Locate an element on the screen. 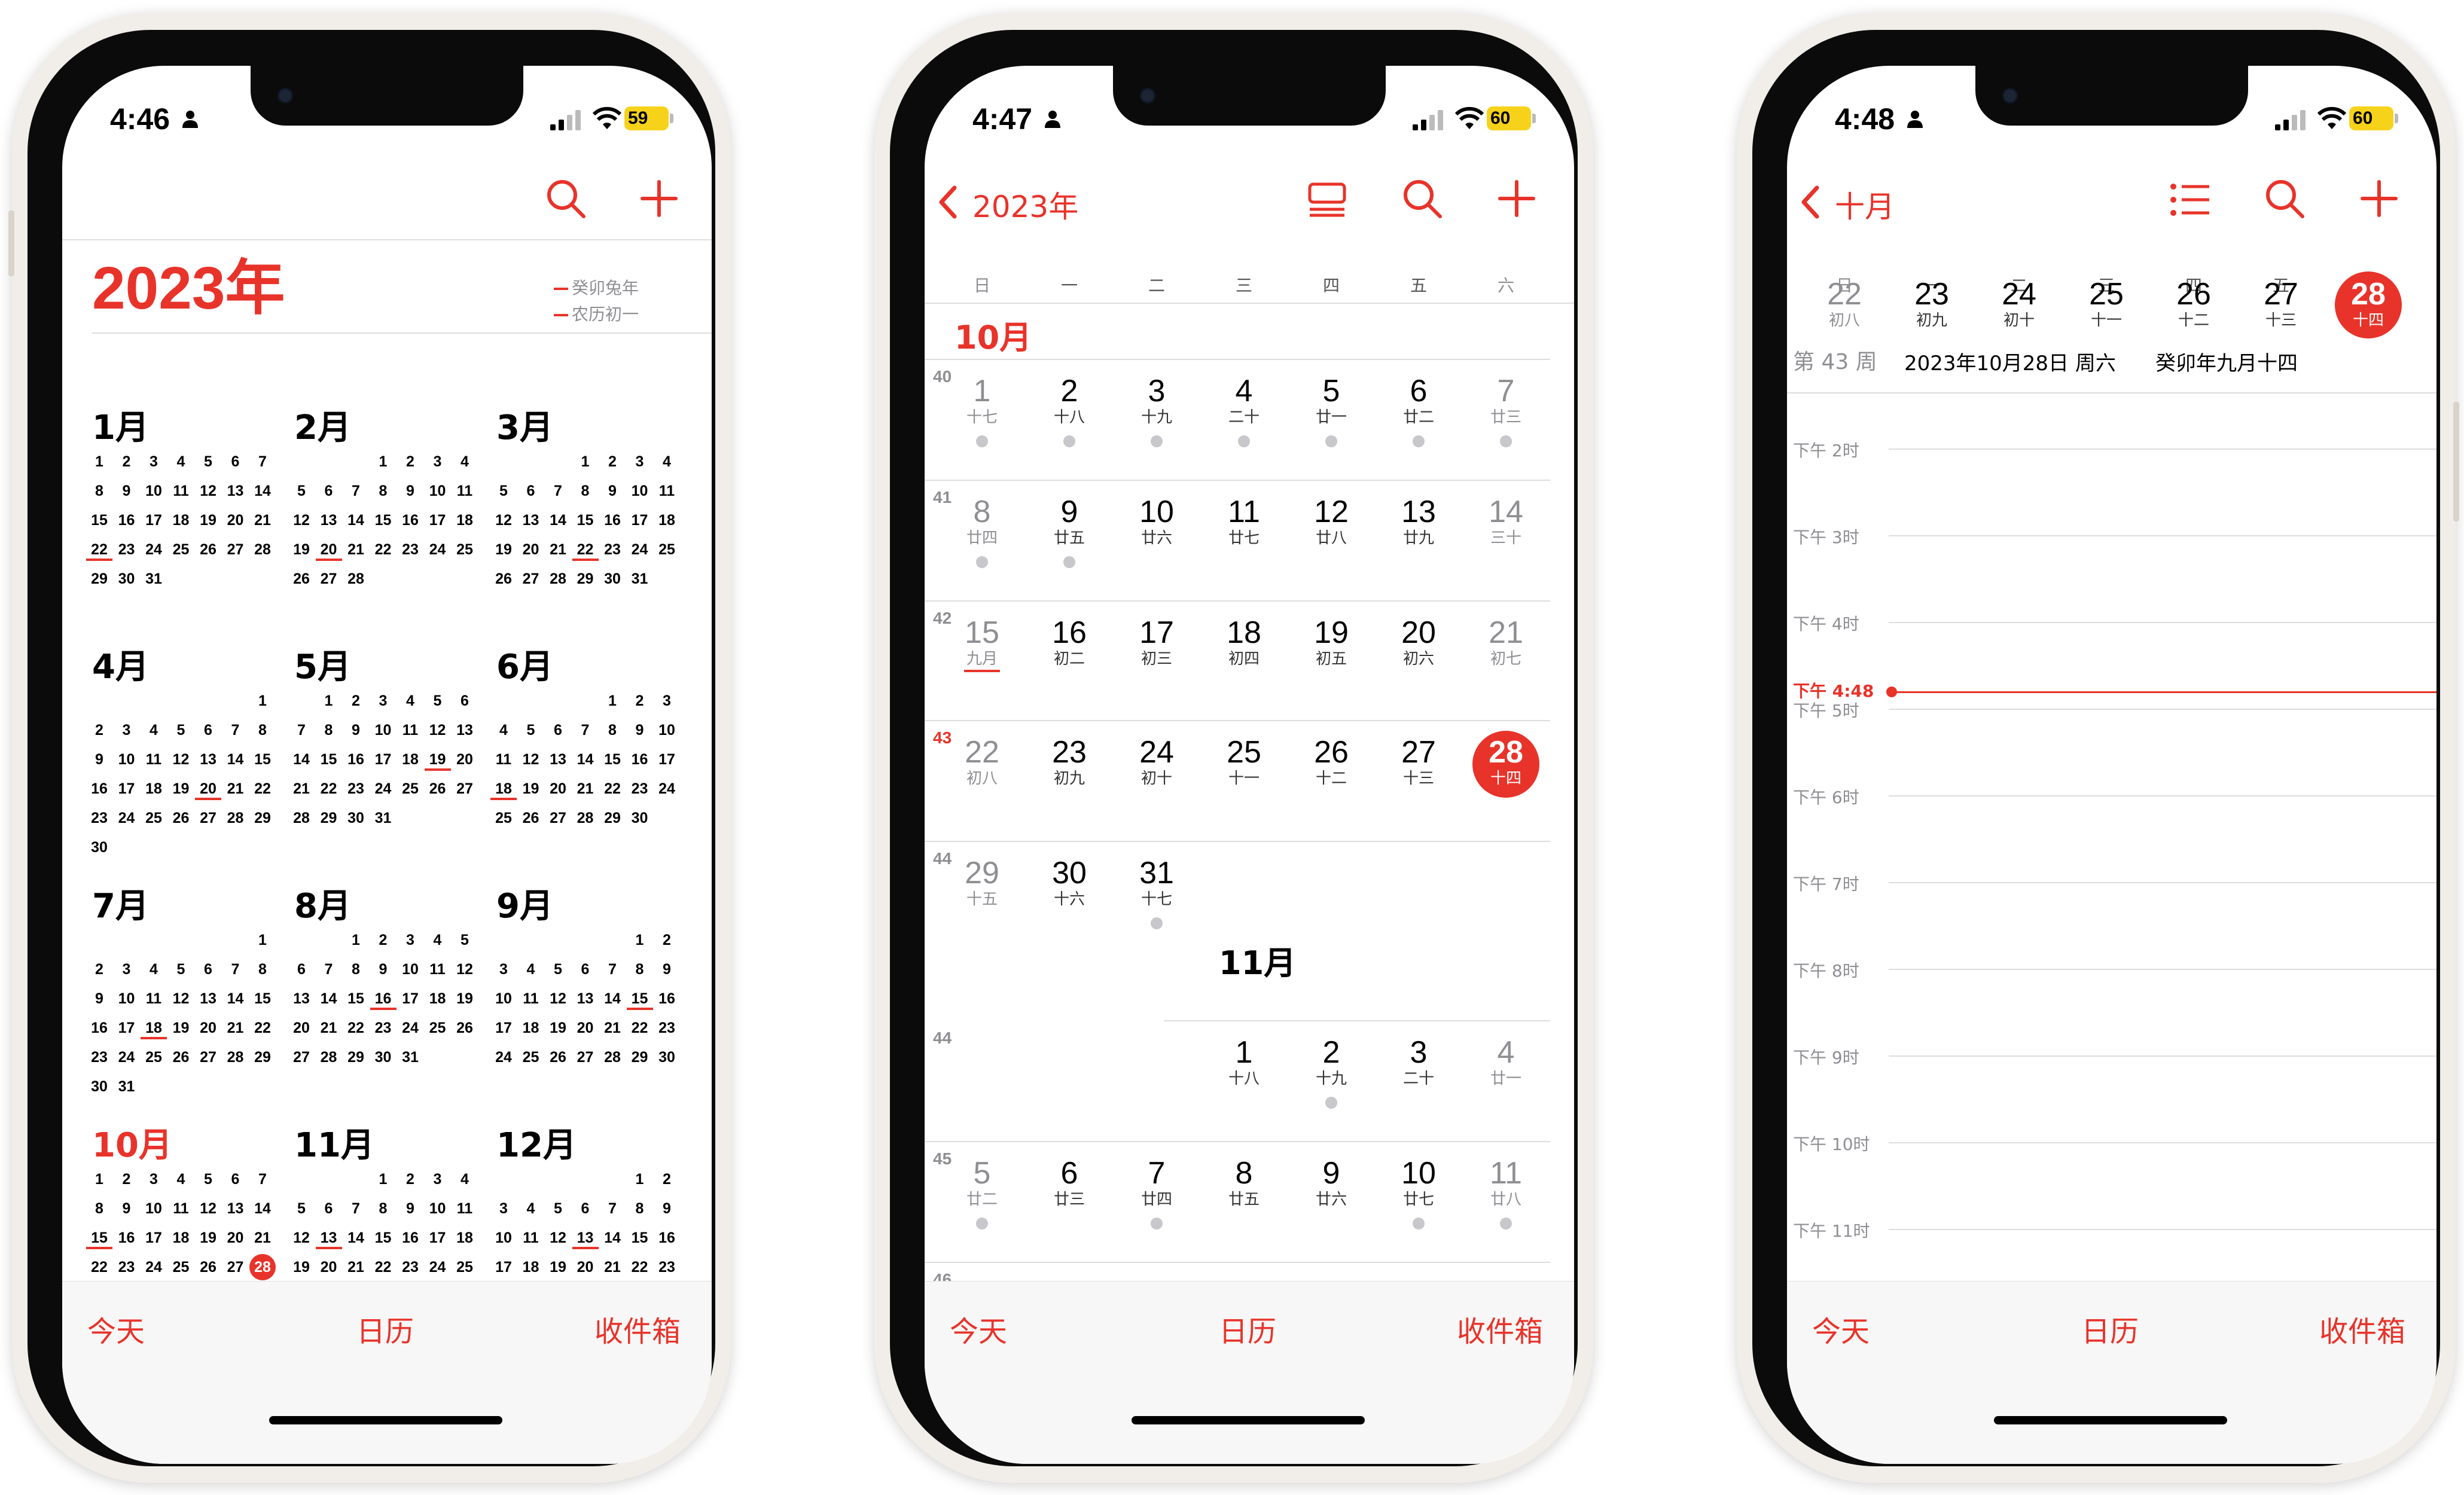 The width and height of the screenshot is (2464, 1495). month-title: 1月 is located at coordinates (120, 425).